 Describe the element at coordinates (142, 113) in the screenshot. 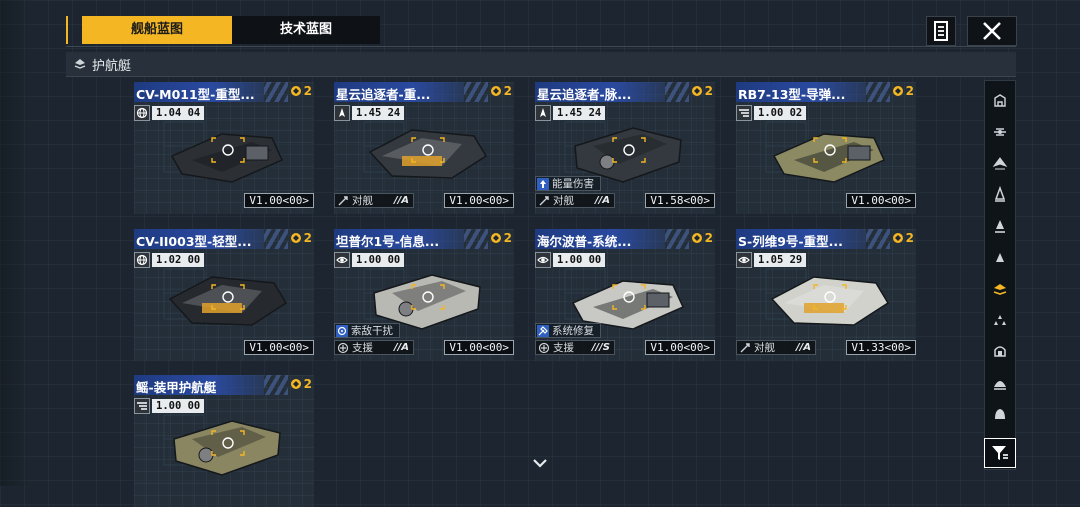

I see `globe-icon` at that location.